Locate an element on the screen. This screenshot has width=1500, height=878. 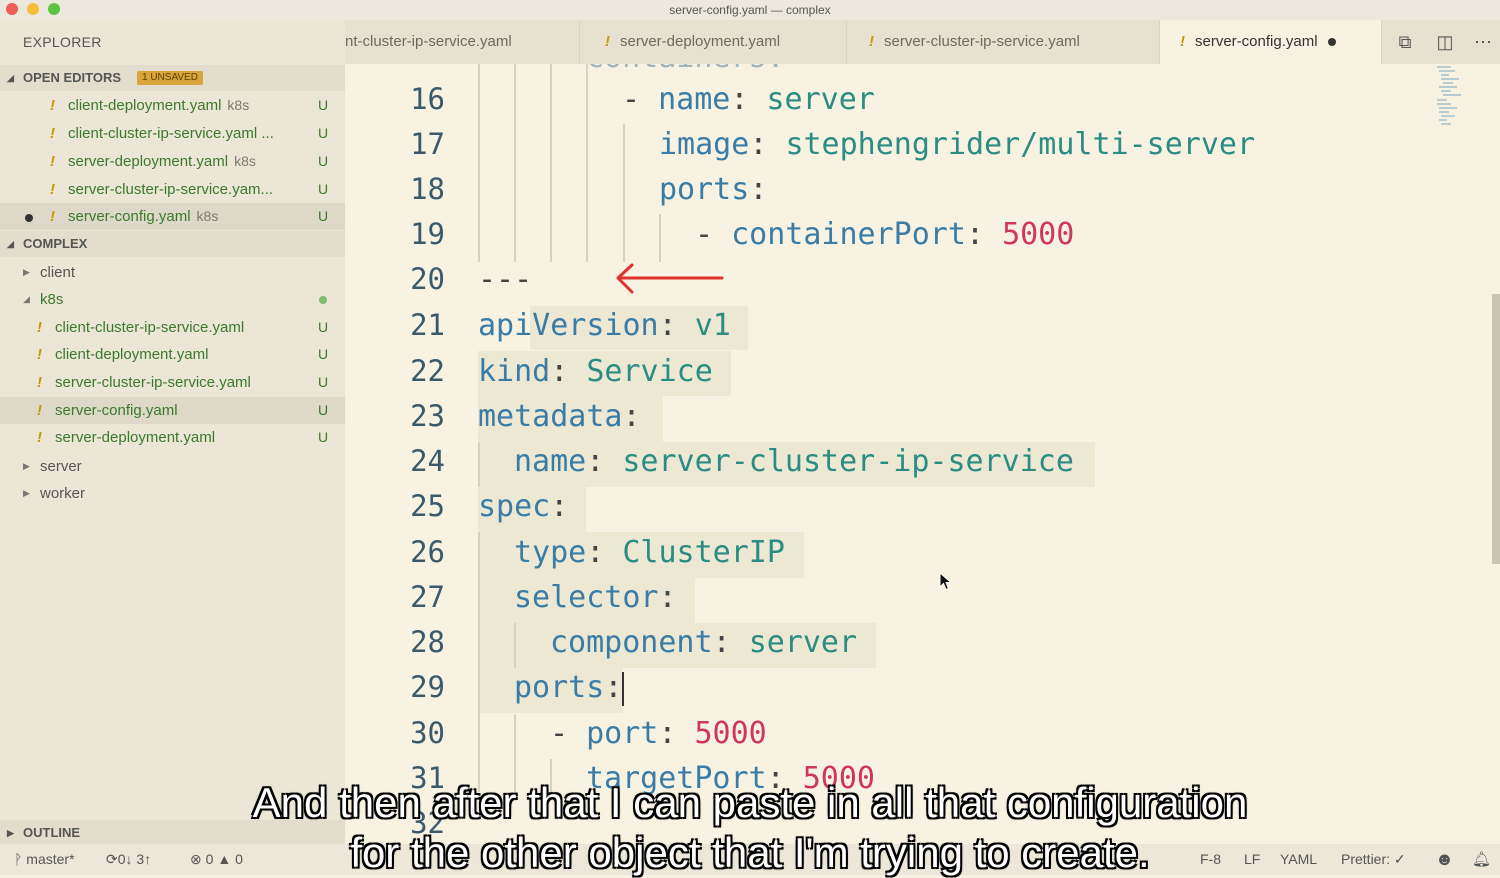
folder-client: ▶ client is located at coordinates (172, 272).